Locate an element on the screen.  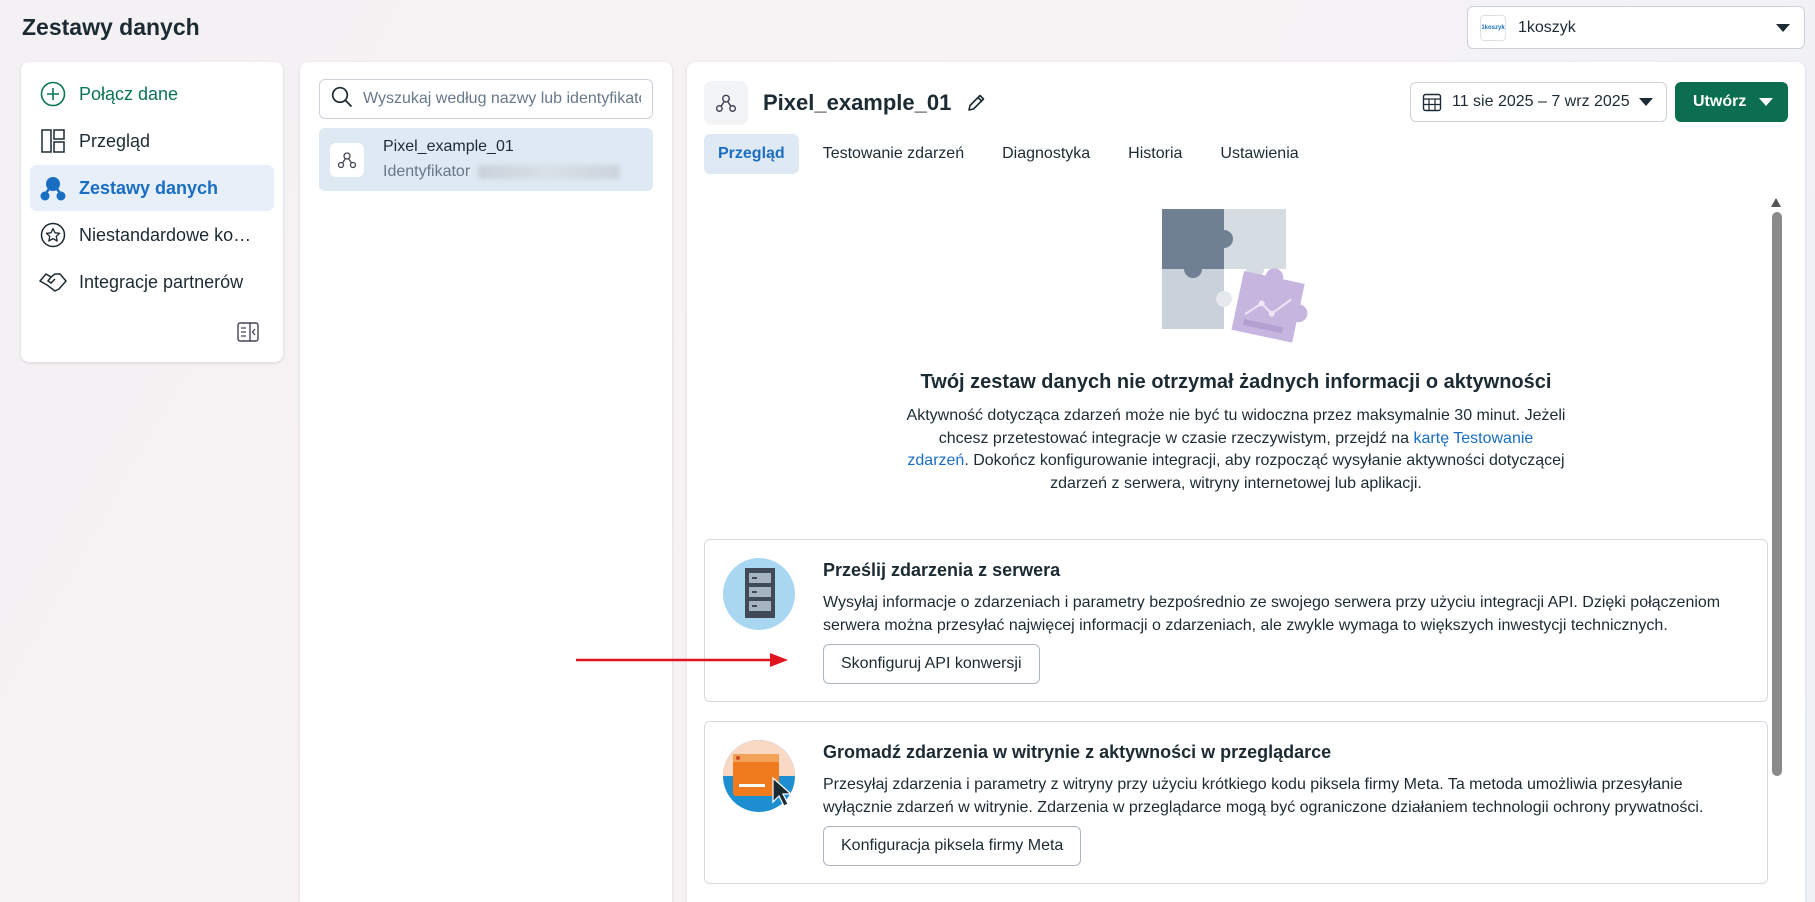
configure-conversions-api-button: Skonfiguruj API konwersji is located at coordinates (931, 664).